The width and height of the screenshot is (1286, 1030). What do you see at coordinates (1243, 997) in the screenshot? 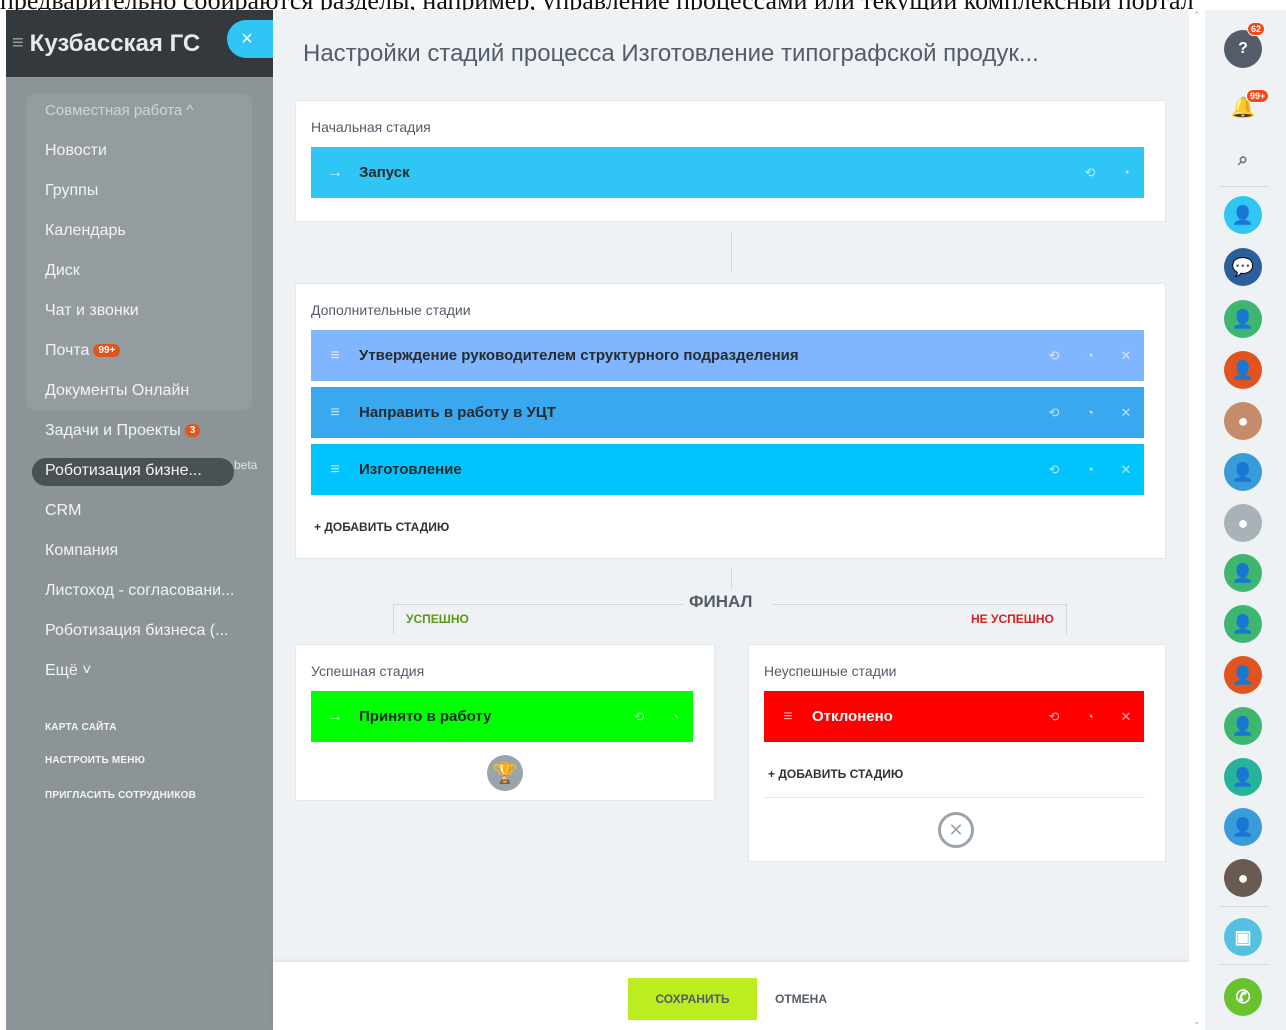
I see `phone-icon: ✆` at bounding box center [1243, 997].